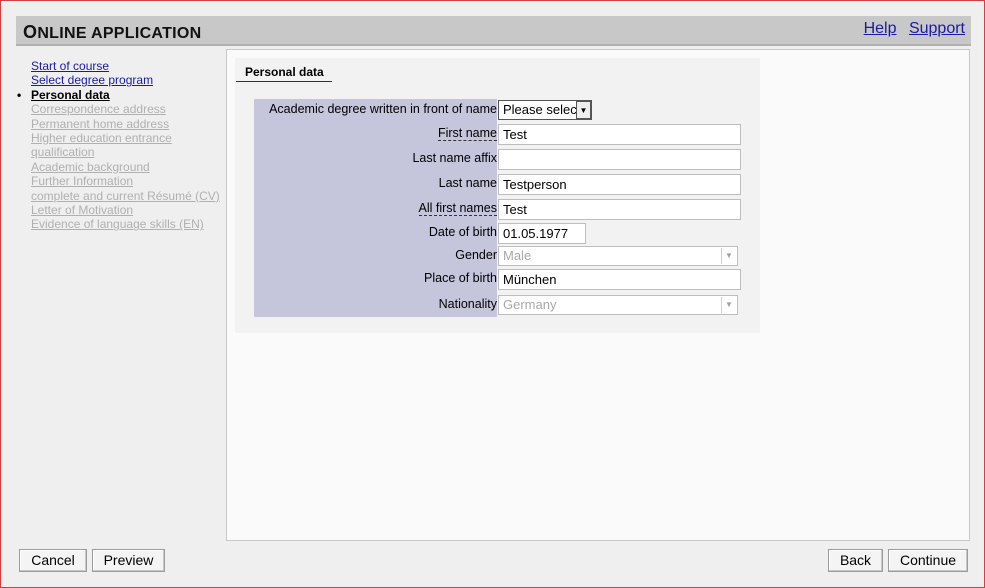  I want to click on sidebar-item-label: Correspondence address, so click(98, 109).